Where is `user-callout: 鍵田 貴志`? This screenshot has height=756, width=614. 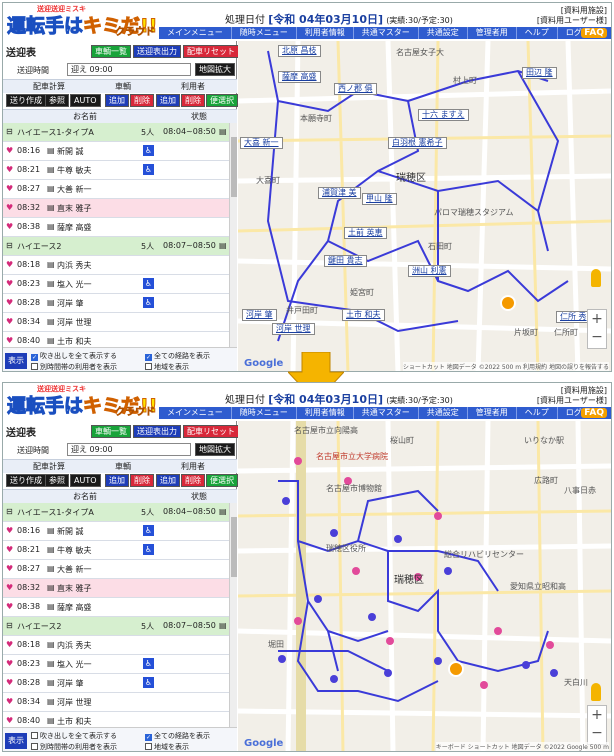 user-callout: 鍵田 貴志 is located at coordinates (345, 261).